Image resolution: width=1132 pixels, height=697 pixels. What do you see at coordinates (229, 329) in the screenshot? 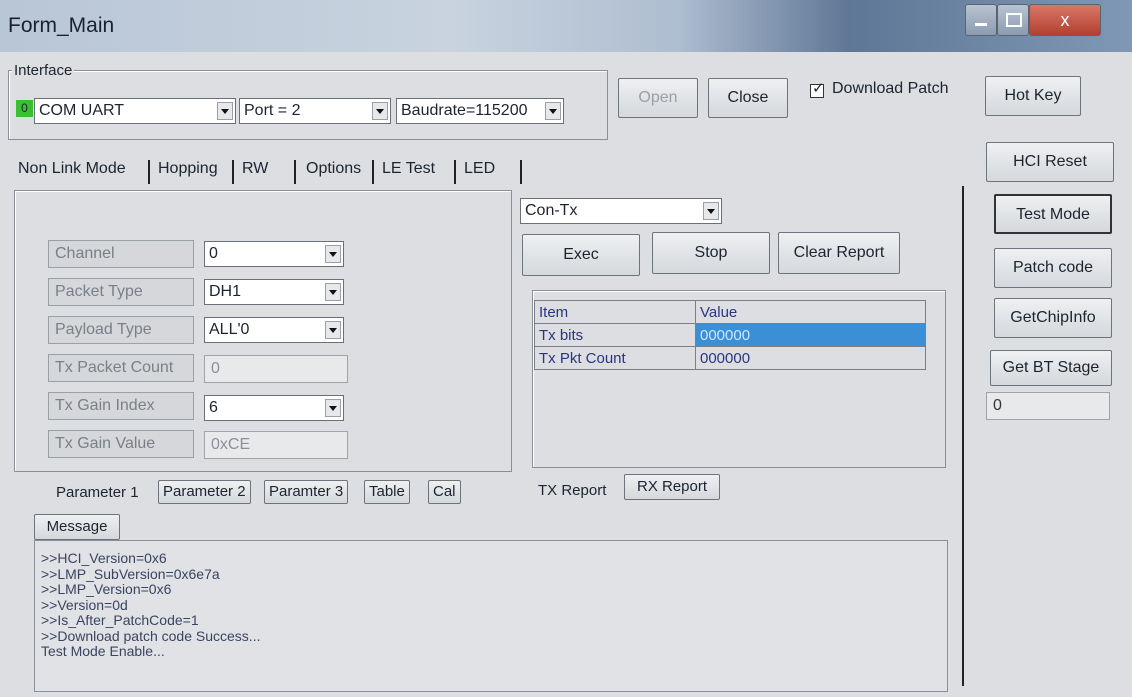
I see `payload-type-value: ALL'0` at bounding box center [229, 329].